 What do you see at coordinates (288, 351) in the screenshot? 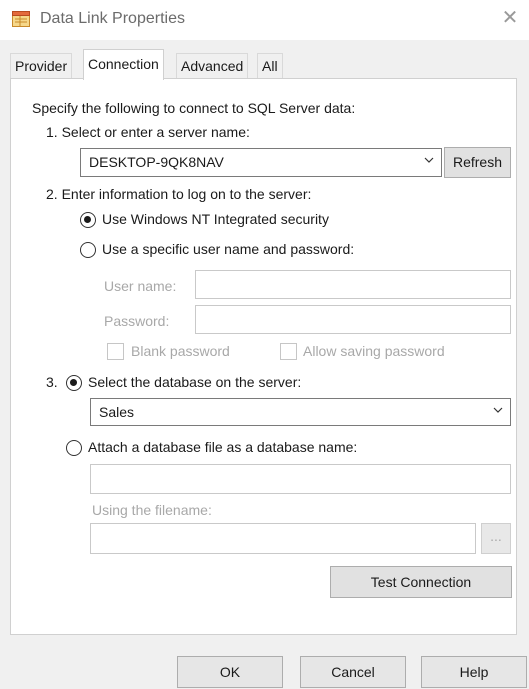
I see `allow-saving-password-checkbox` at bounding box center [288, 351].